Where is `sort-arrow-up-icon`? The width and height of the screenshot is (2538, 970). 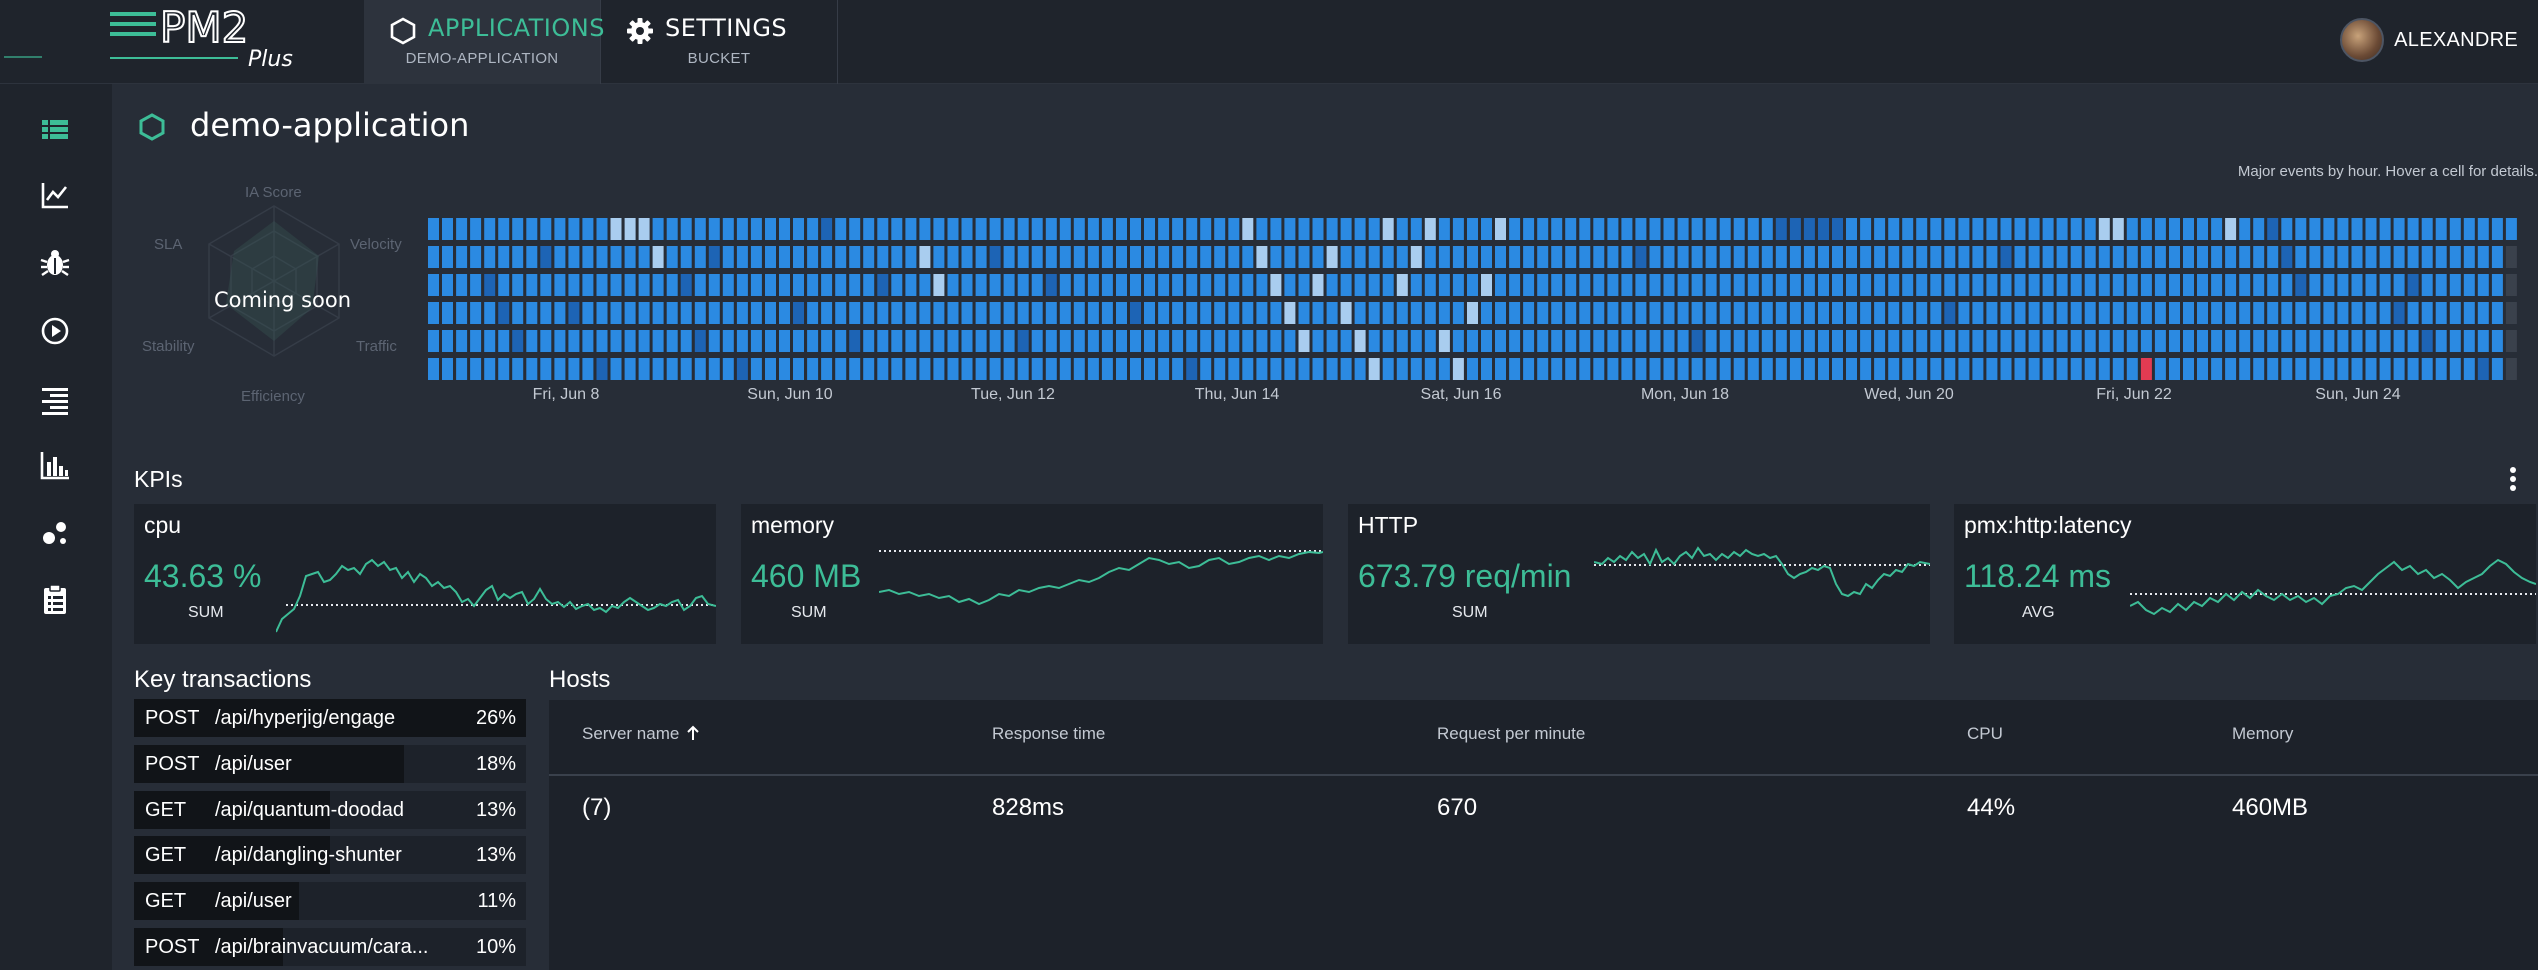
sort-arrow-up-icon is located at coordinates (693, 733).